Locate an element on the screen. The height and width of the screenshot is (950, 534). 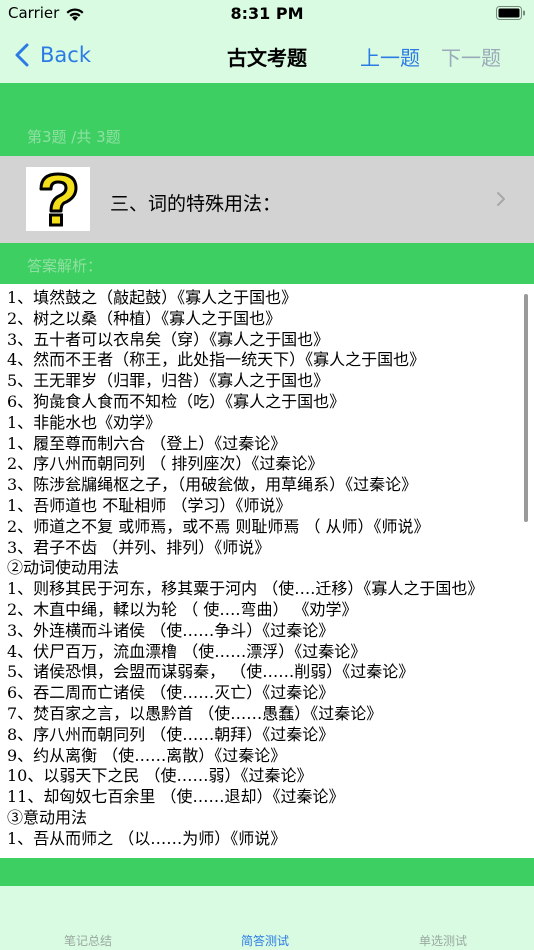
answer-line: 2、树之以桑（种植）《寡人之于国也》 is located at coordinates (144, 318).